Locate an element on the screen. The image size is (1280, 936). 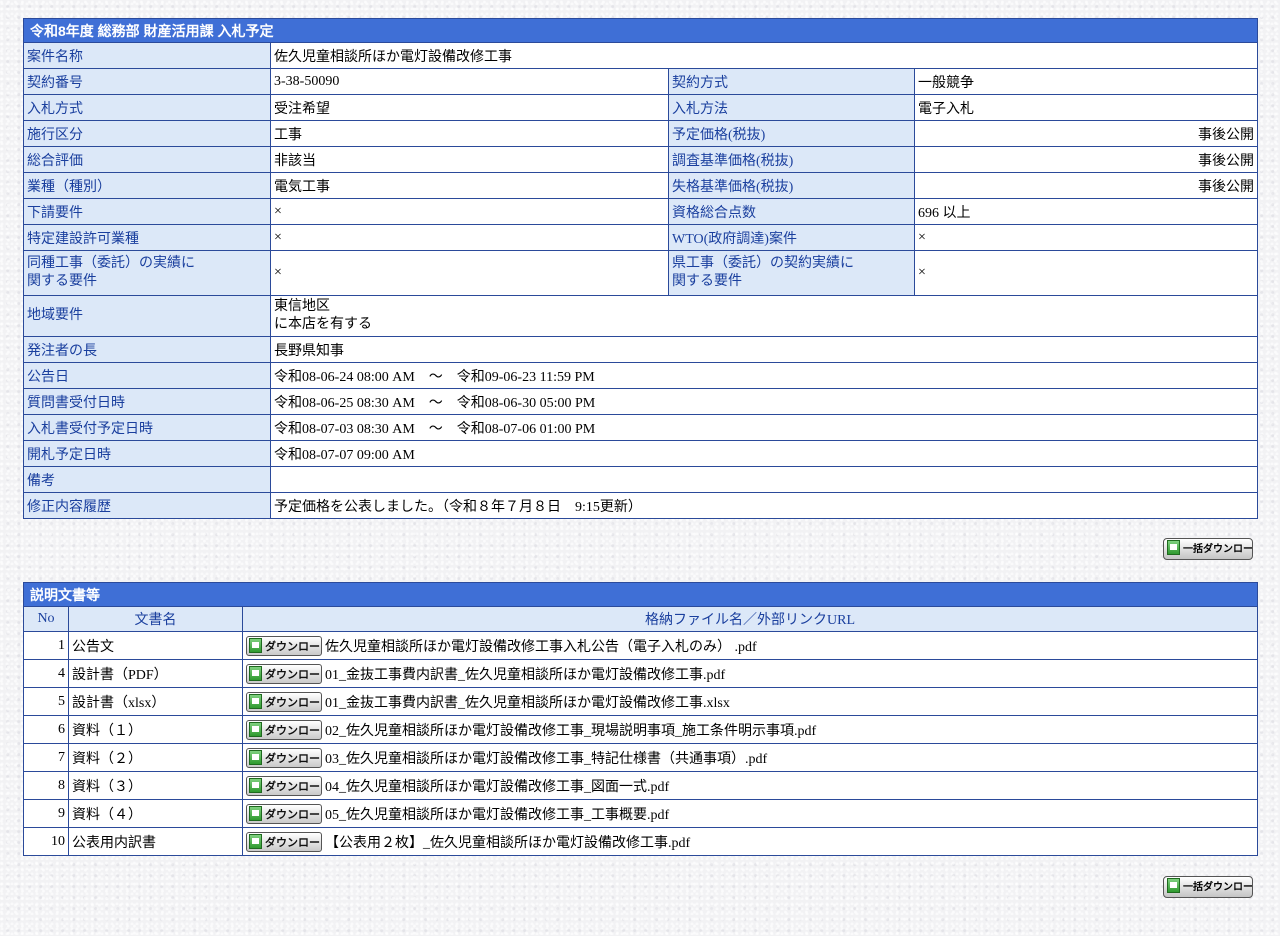
info-row: 総合評価 非該当 調査基準価格(税抜) 事後公開 is located at coordinates (641, 159).